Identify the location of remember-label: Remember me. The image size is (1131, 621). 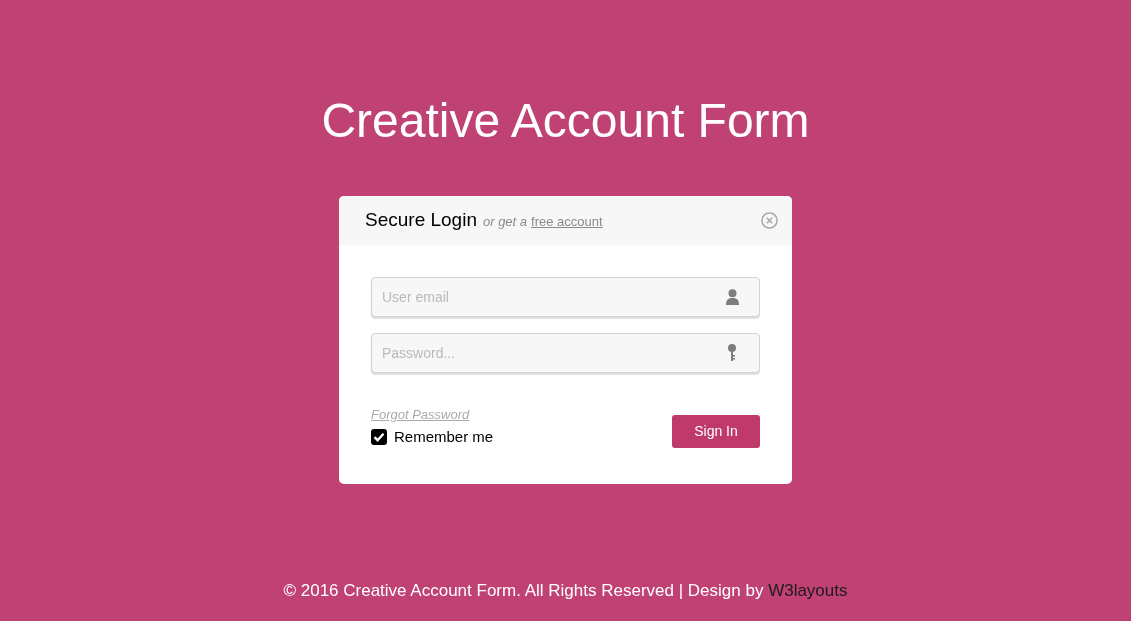
(444, 437).